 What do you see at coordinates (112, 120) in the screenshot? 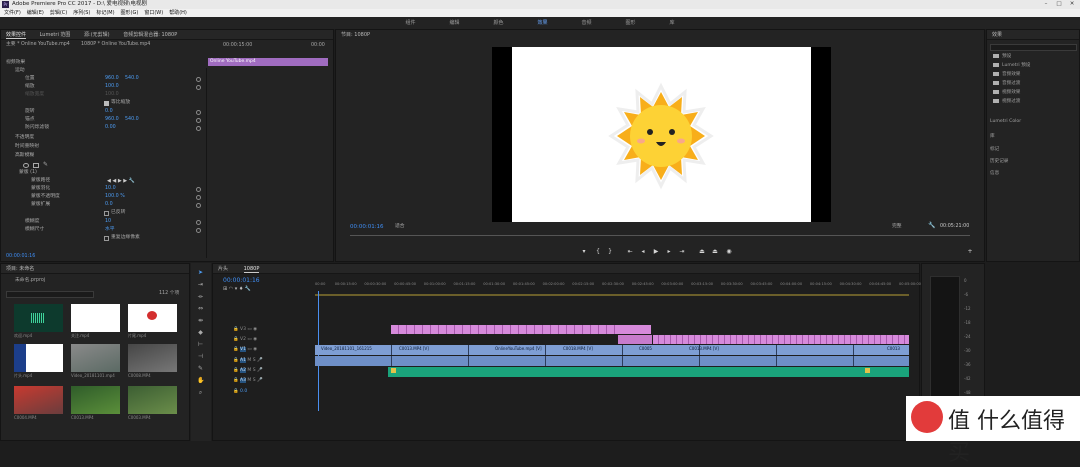
I see `anchor-x-value: 960.0` at bounding box center [112, 120].